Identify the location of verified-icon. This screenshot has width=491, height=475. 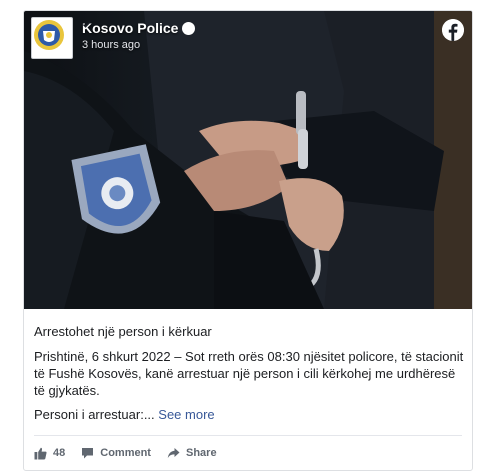
(139, 28).